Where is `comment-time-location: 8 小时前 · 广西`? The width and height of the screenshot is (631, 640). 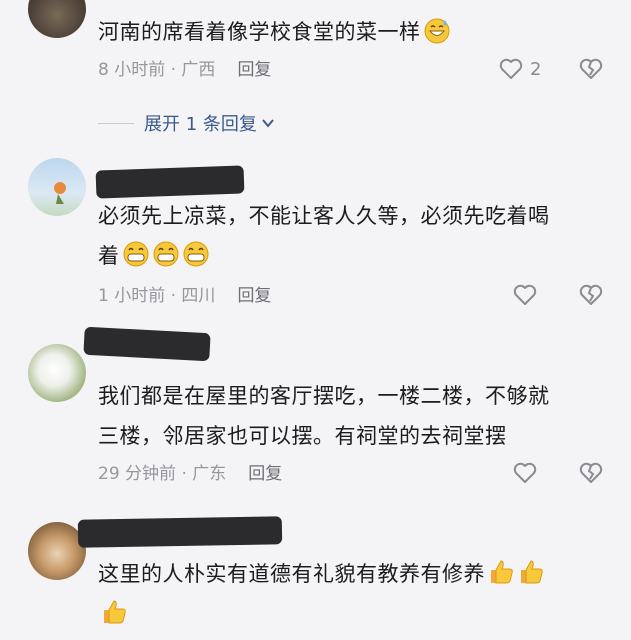 comment-time-location: 8 小时前 · 广西 is located at coordinates (157, 70).